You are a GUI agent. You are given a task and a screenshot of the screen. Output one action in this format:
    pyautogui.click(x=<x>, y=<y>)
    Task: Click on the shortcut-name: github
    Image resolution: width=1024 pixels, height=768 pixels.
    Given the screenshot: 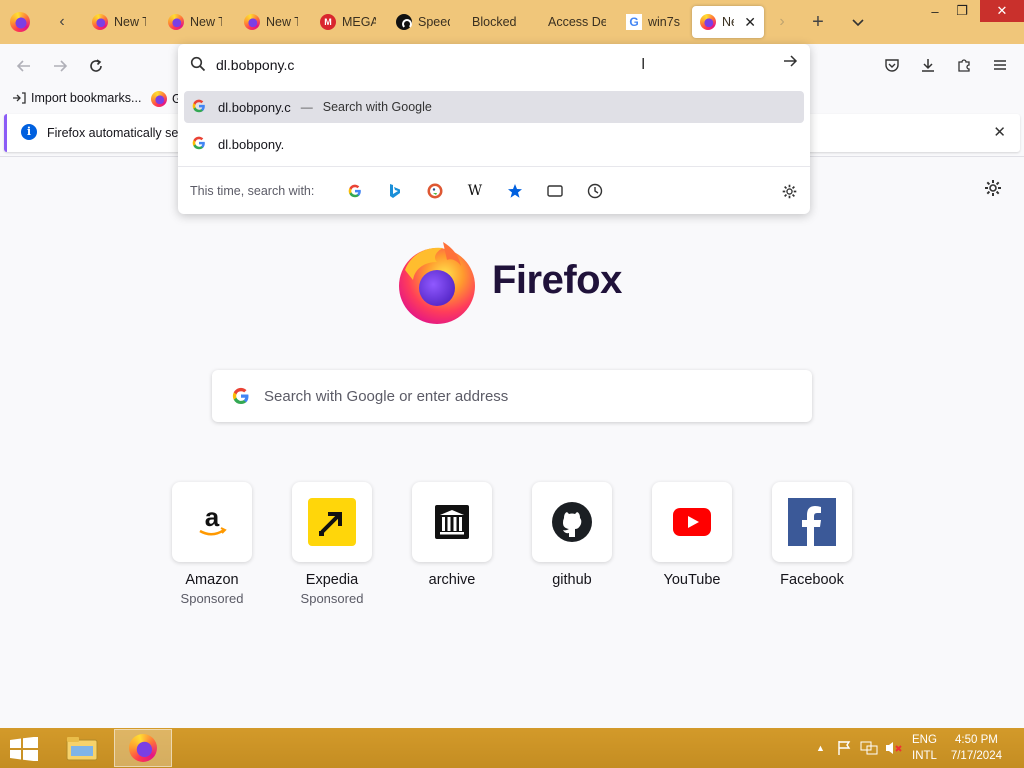 What is the action you would take?
    pyautogui.click(x=572, y=580)
    